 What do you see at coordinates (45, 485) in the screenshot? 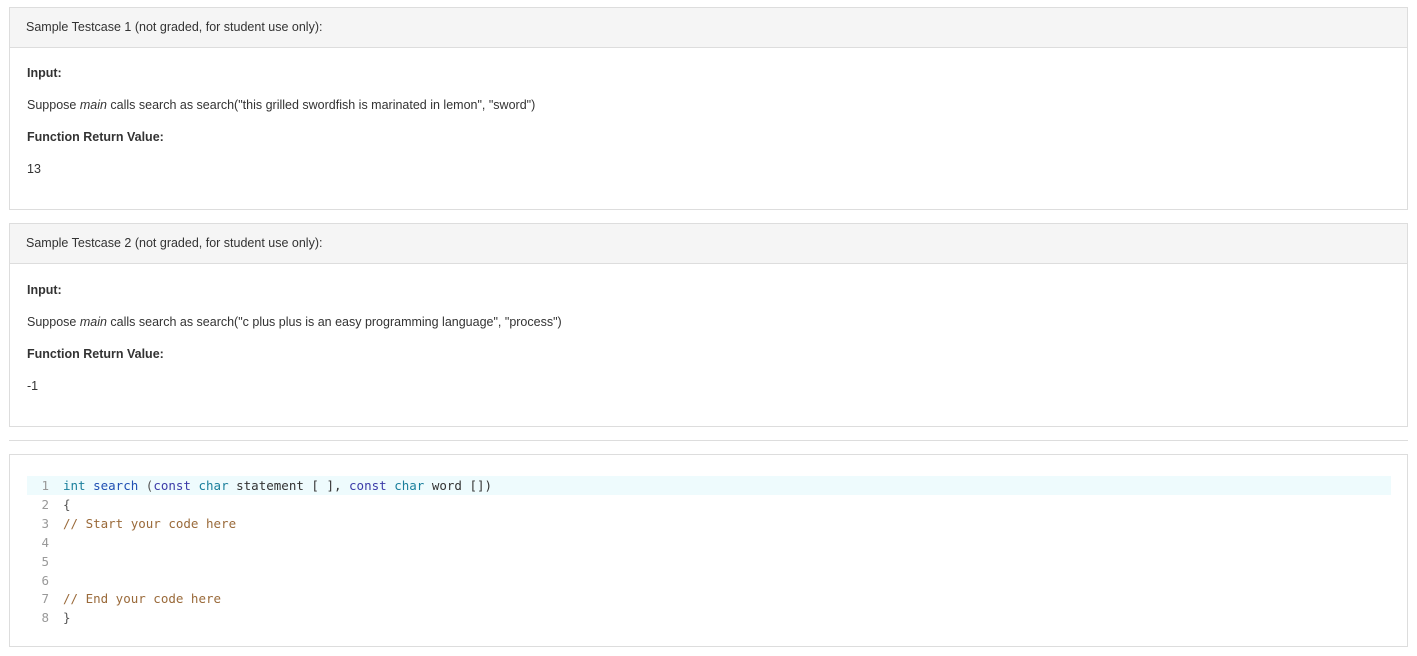
I see `line-number: 1` at bounding box center [45, 485].